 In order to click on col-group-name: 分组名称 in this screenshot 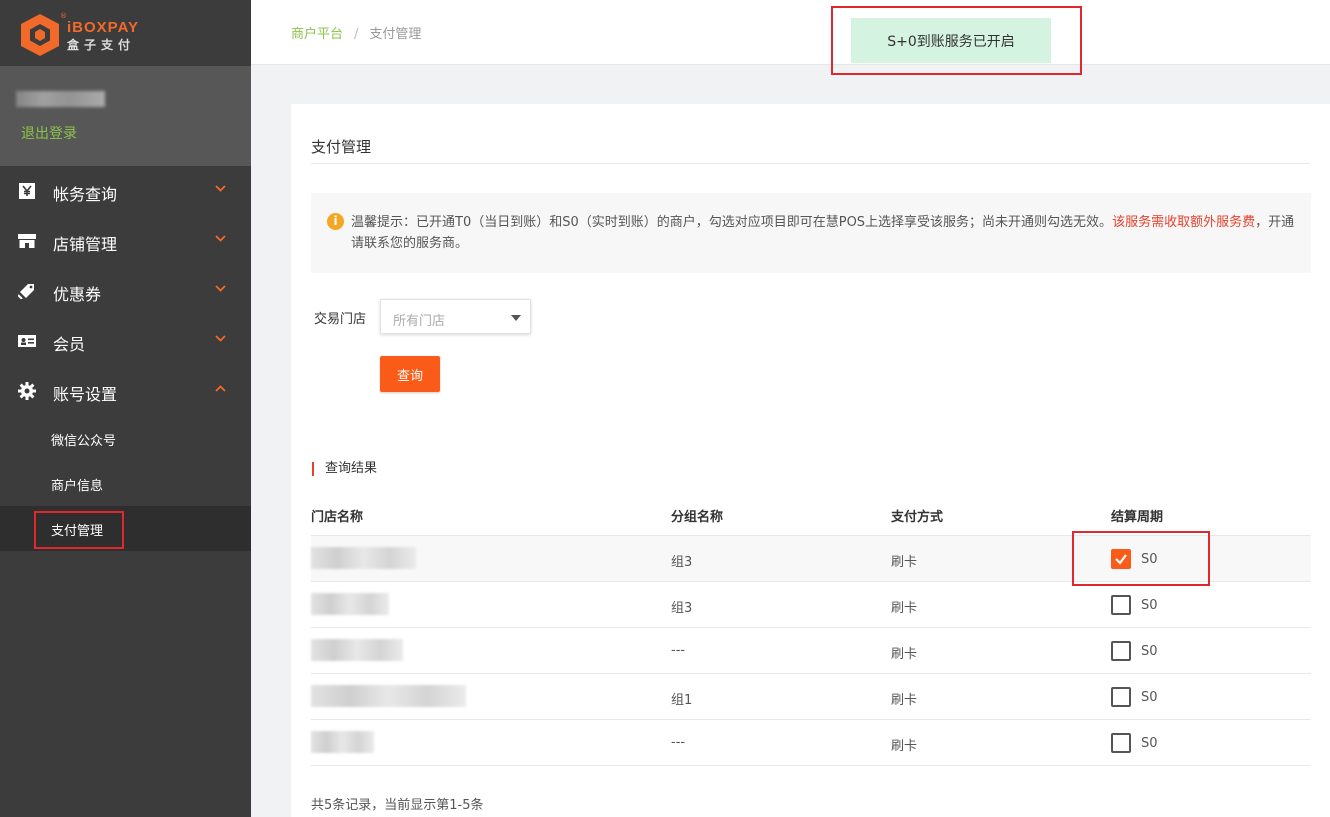, I will do `click(697, 517)`.